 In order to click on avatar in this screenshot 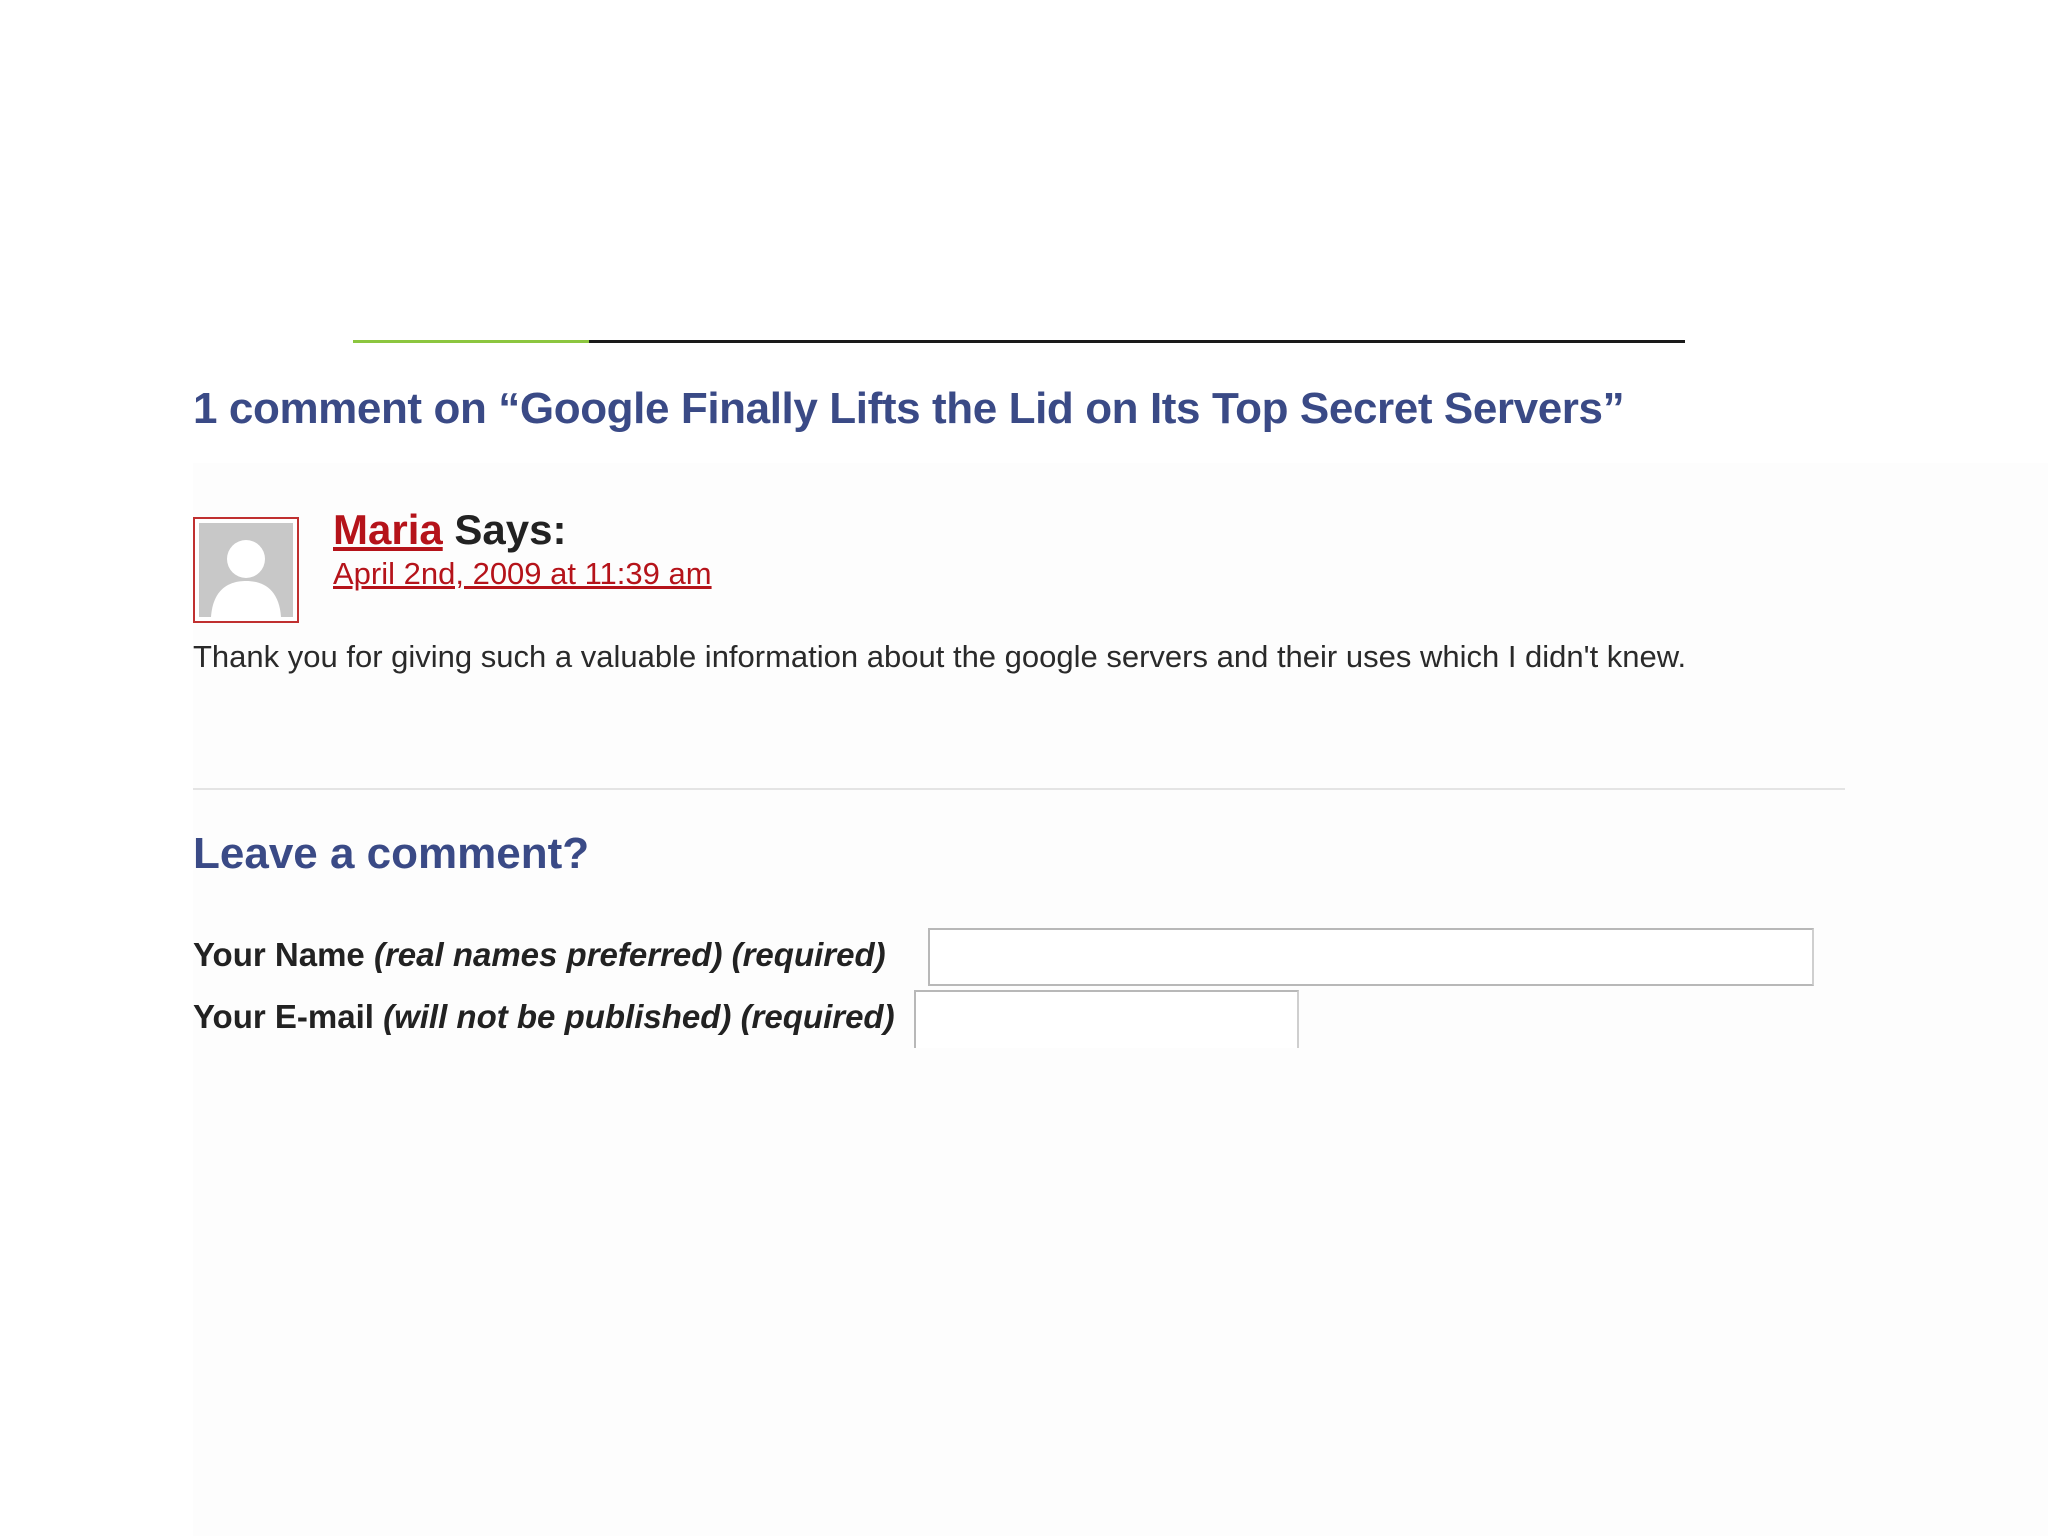, I will do `click(246, 570)`.